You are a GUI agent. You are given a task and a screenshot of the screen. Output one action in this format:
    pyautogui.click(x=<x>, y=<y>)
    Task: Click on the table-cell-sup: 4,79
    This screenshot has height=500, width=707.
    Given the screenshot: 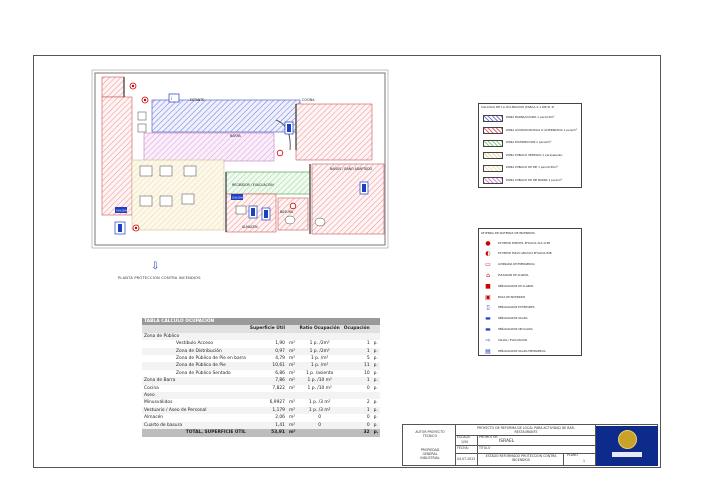 What is the action you would take?
    pyautogui.click(x=280, y=359)
    